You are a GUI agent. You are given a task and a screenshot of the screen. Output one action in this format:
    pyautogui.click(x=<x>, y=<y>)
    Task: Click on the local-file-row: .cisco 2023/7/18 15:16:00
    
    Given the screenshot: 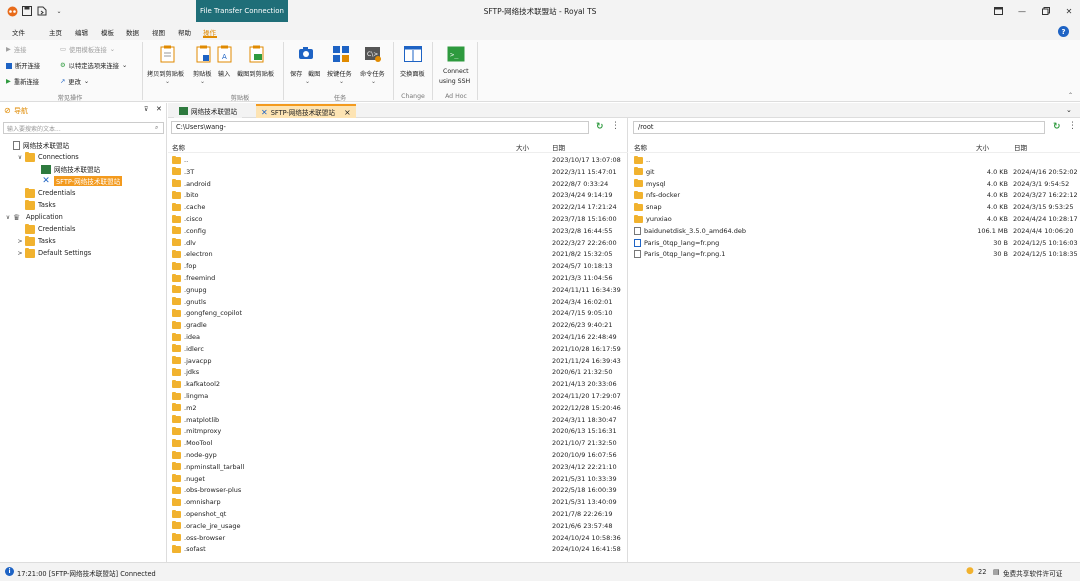 What is the action you would take?
    pyautogui.click(x=398, y=220)
    